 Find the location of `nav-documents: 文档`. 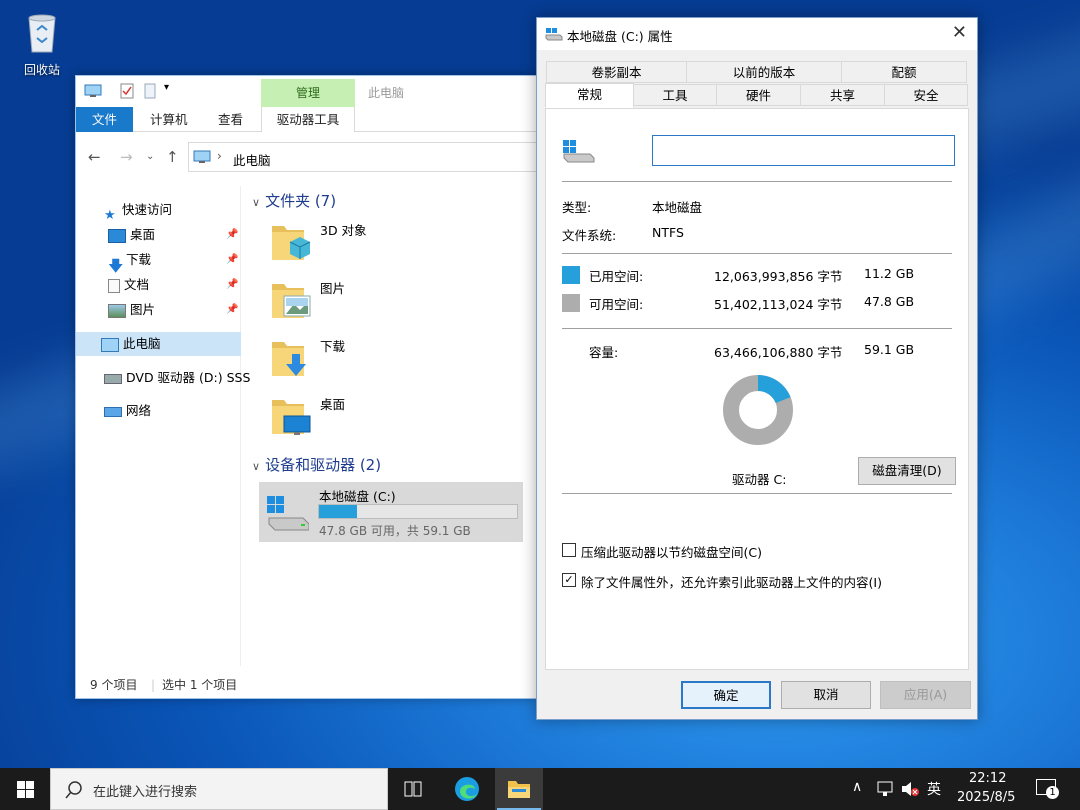

nav-documents: 文档 is located at coordinates (128, 285).